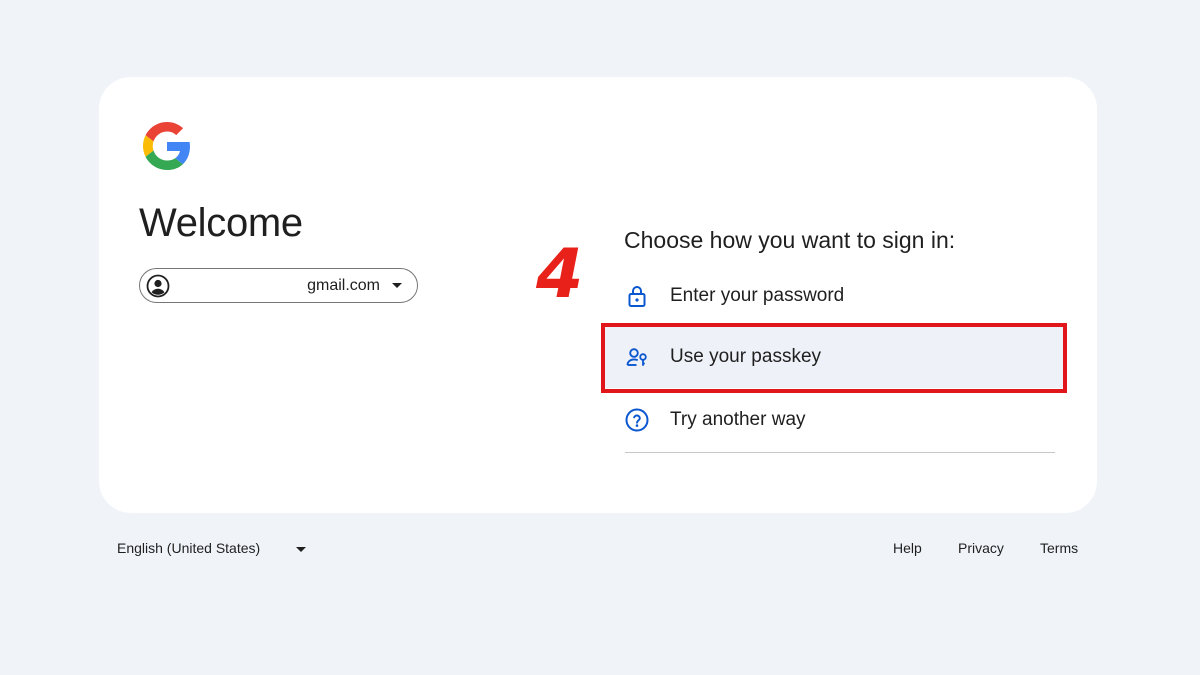 The image size is (1200, 675). Describe the element at coordinates (840, 452) in the screenshot. I see `divider` at that location.